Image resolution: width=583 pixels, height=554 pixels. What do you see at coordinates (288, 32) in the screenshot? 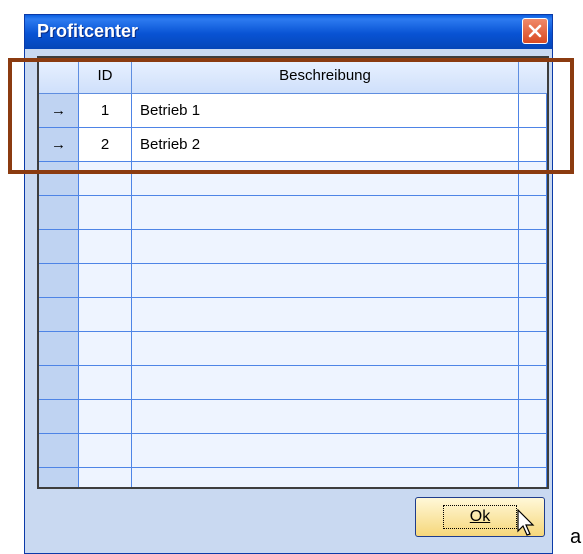
I see `title-bar: Profitcenter` at bounding box center [288, 32].